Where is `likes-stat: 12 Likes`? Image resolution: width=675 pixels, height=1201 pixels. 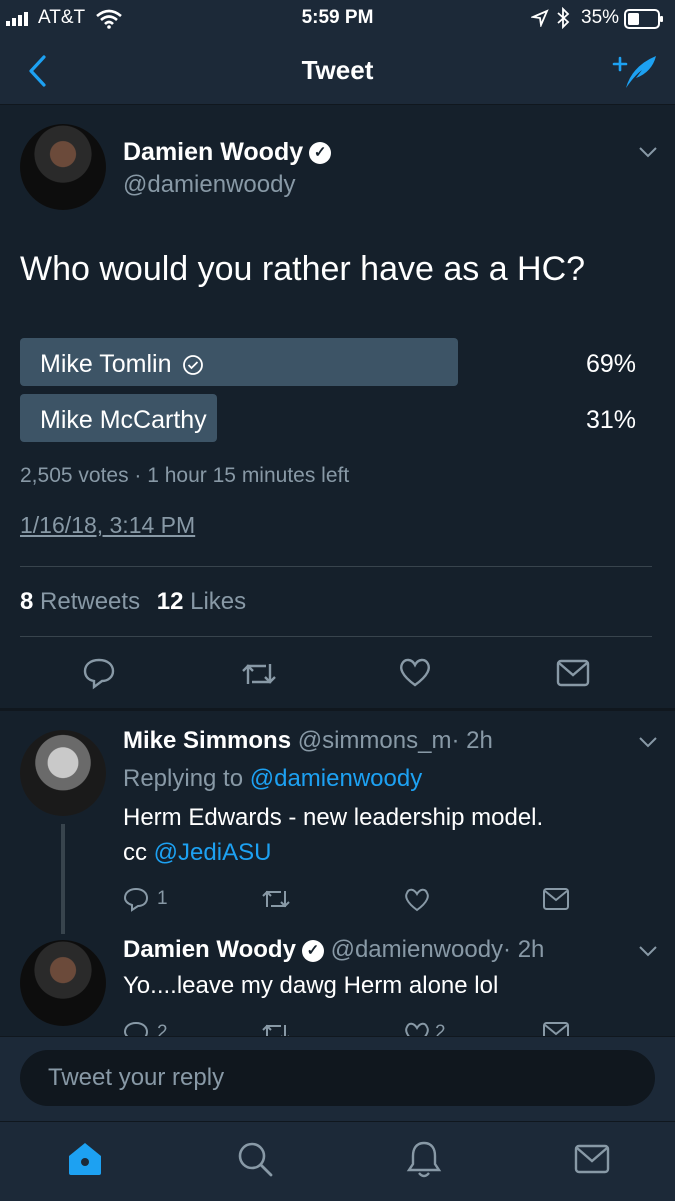
likes-stat: 12 Likes is located at coordinates (201, 601).